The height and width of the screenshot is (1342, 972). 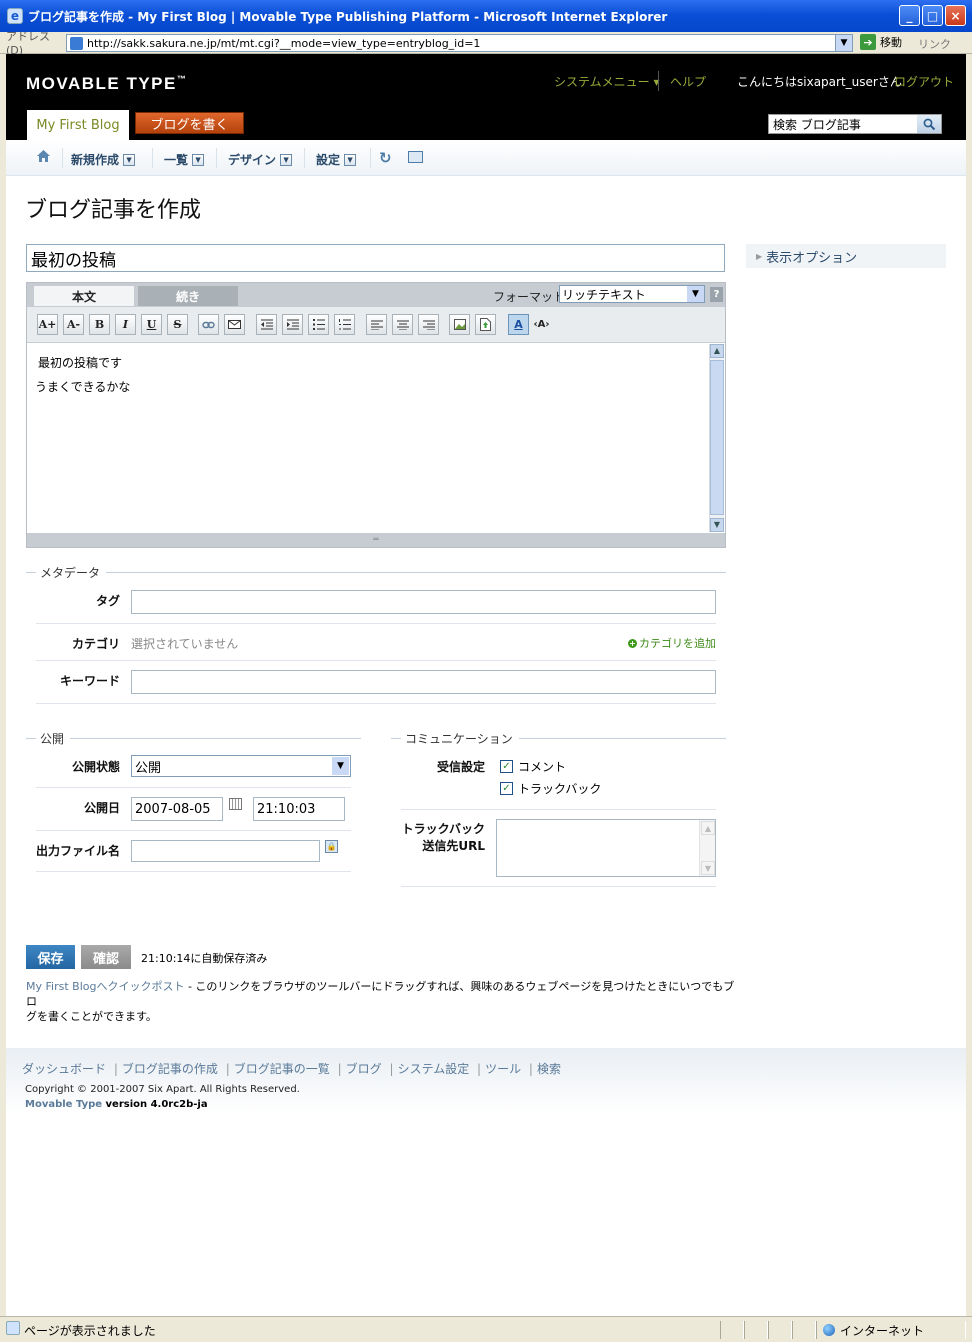 What do you see at coordinates (423, 602) in the screenshot?
I see `tags-input` at bounding box center [423, 602].